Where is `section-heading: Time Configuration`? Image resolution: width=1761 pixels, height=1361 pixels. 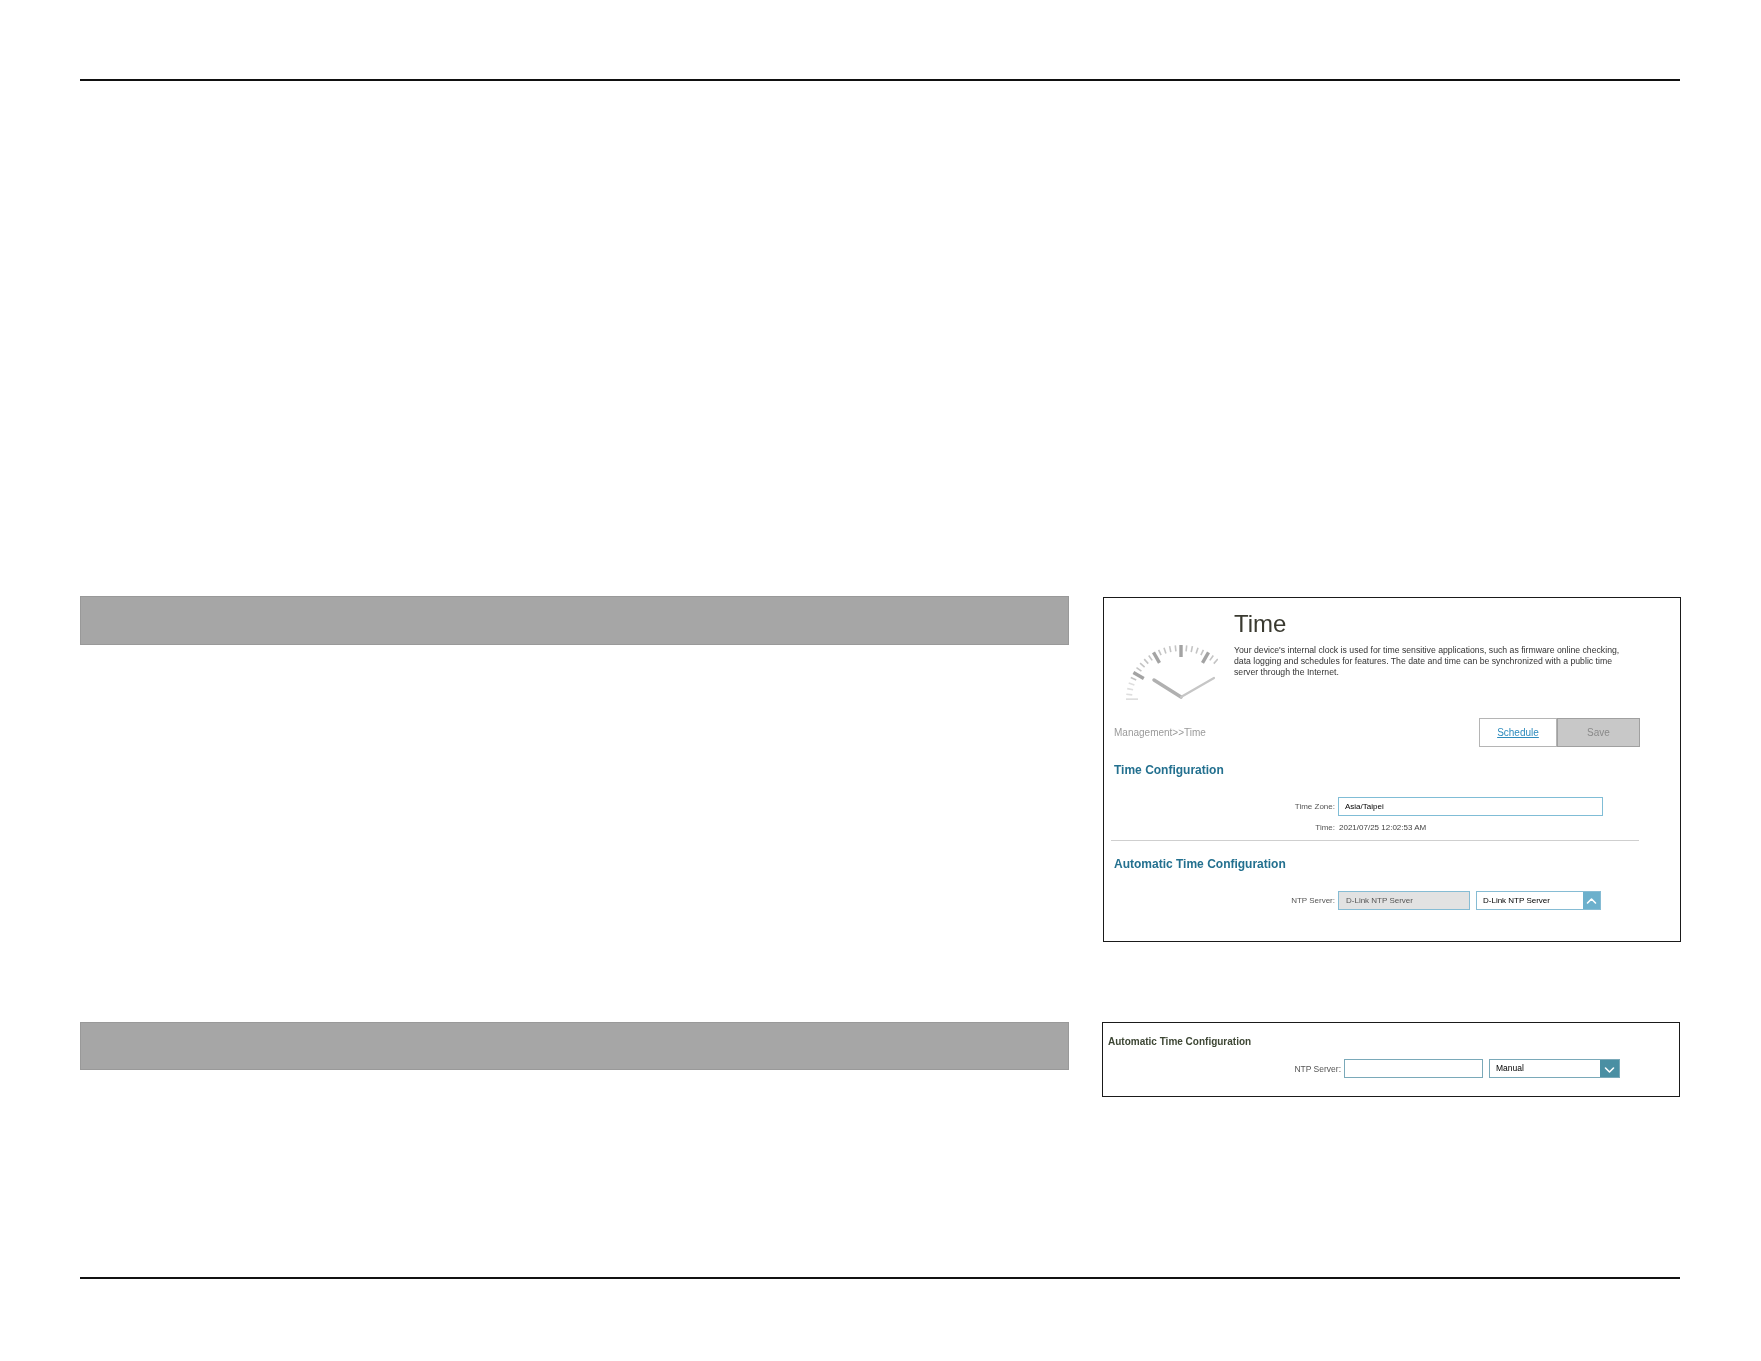
section-heading: Time Configuration is located at coordinates (1169, 770).